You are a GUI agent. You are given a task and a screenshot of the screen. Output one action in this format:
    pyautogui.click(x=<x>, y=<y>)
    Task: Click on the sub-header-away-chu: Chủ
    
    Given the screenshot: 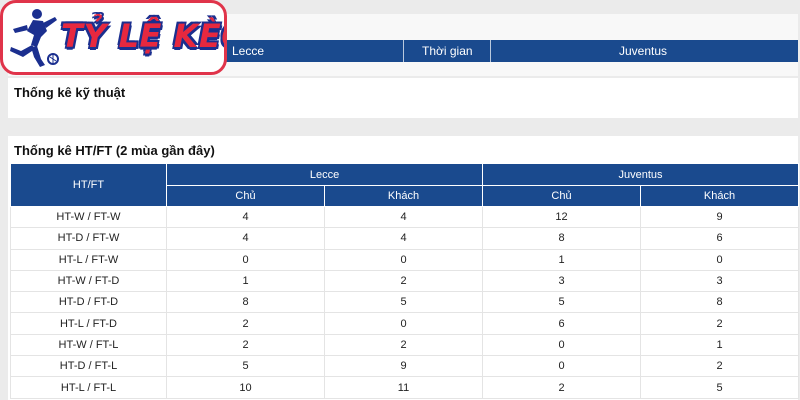 What is the action you would take?
    pyautogui.click(x=562, y=196)
    